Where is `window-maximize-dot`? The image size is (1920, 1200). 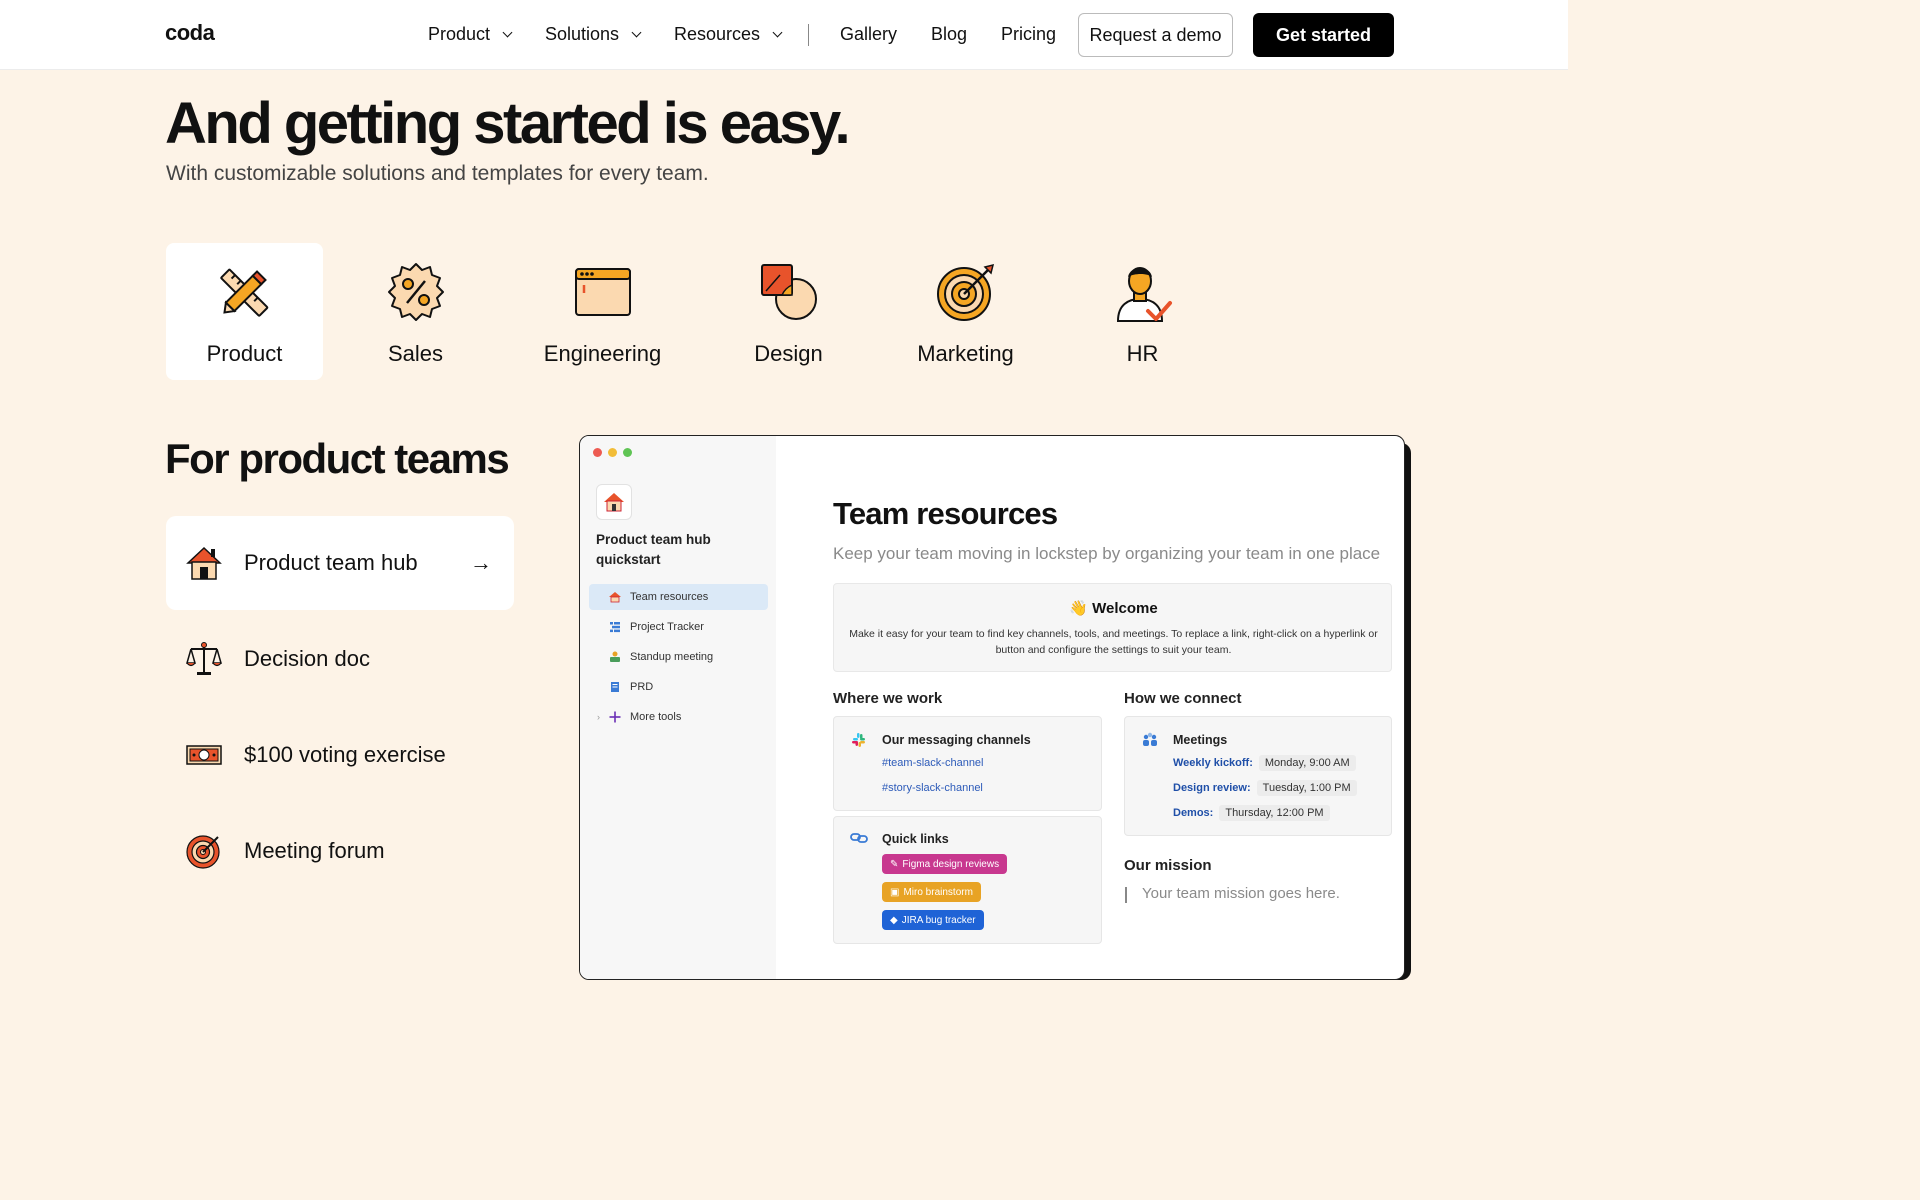
window-maximize-dot is located at coordinates (627, 452).